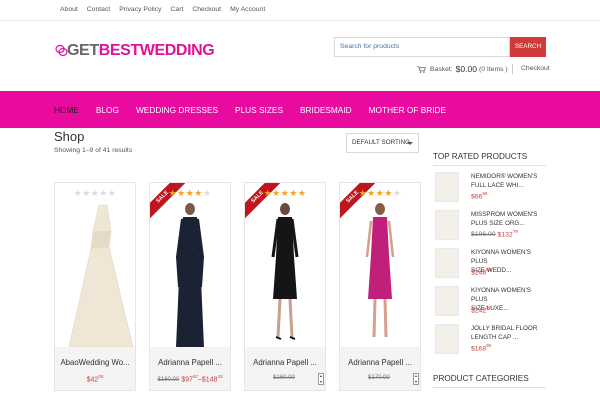 Image resolution: width=600 pixels, height=400 pixels. I want to click on product-price: $160.00 $9767–$14843, so click(190, 379).